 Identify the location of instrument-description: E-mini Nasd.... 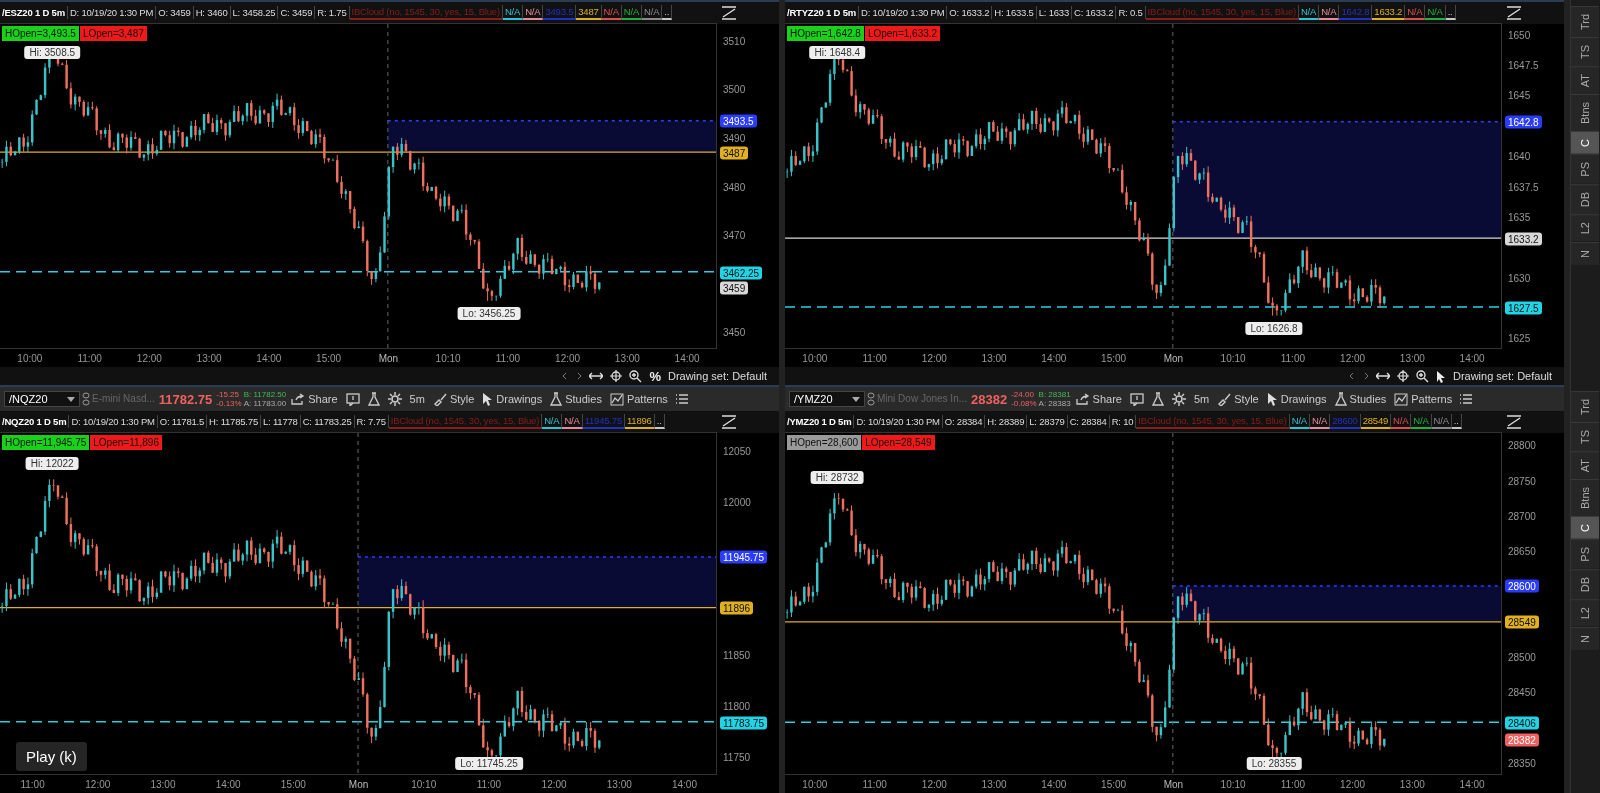
(123, 399).